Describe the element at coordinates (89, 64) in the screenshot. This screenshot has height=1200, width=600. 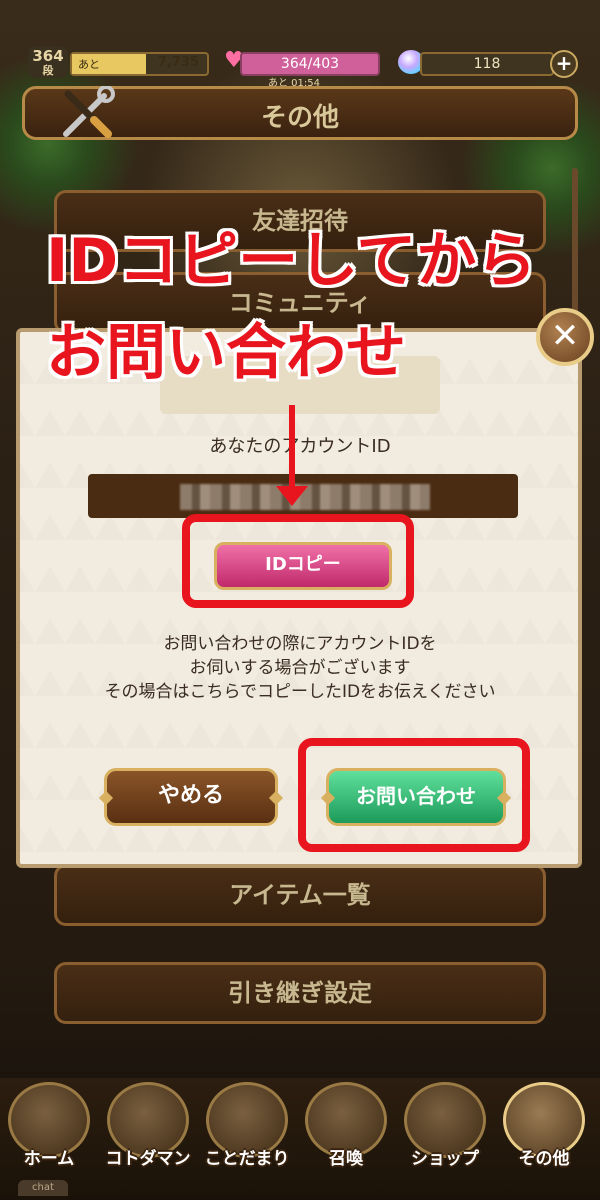
I see `exp-label: あと` at that location.